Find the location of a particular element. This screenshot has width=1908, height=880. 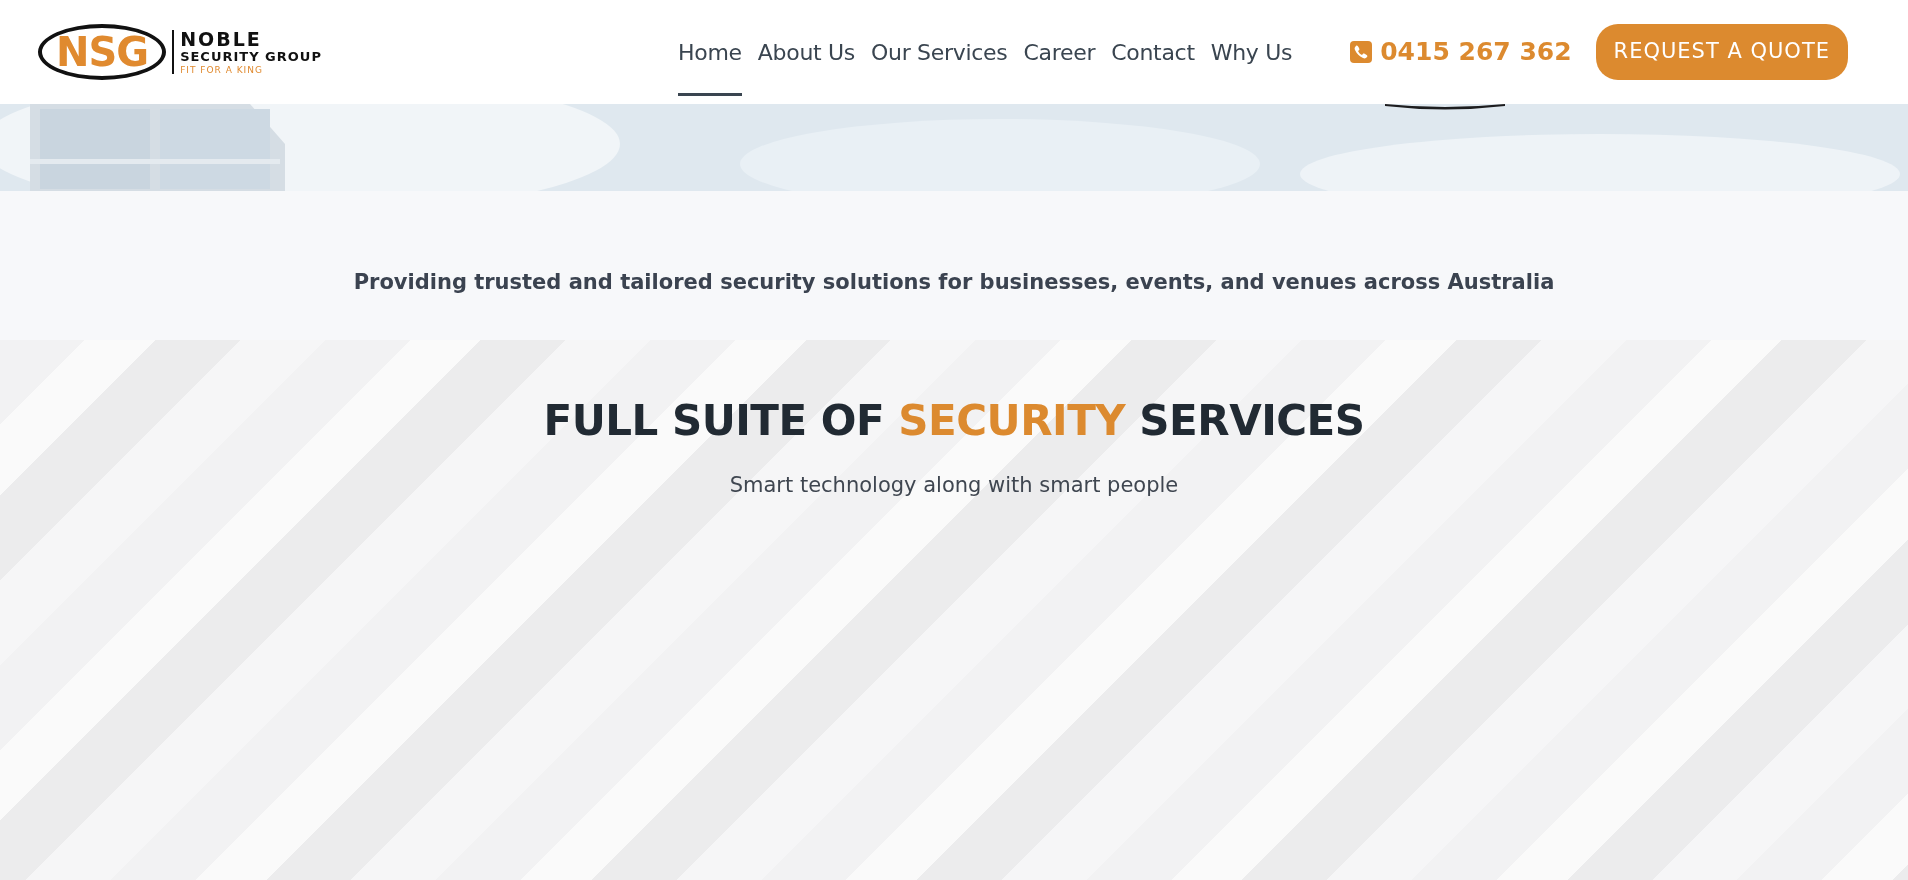

logo-text: NOBLE is located at coordinates (221, 38).